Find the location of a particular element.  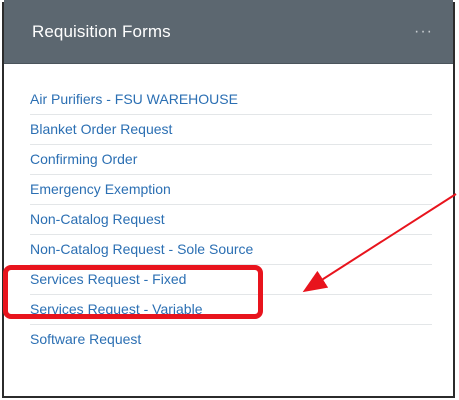

annotation-arrow-icon is located at coordinates (379, 243).